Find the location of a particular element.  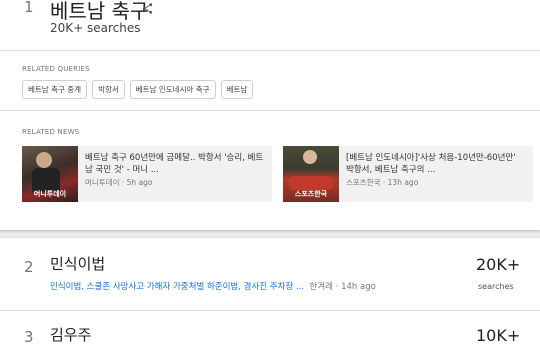

related-news-label: RELATED NEWS is located at coordinates (51, 132).